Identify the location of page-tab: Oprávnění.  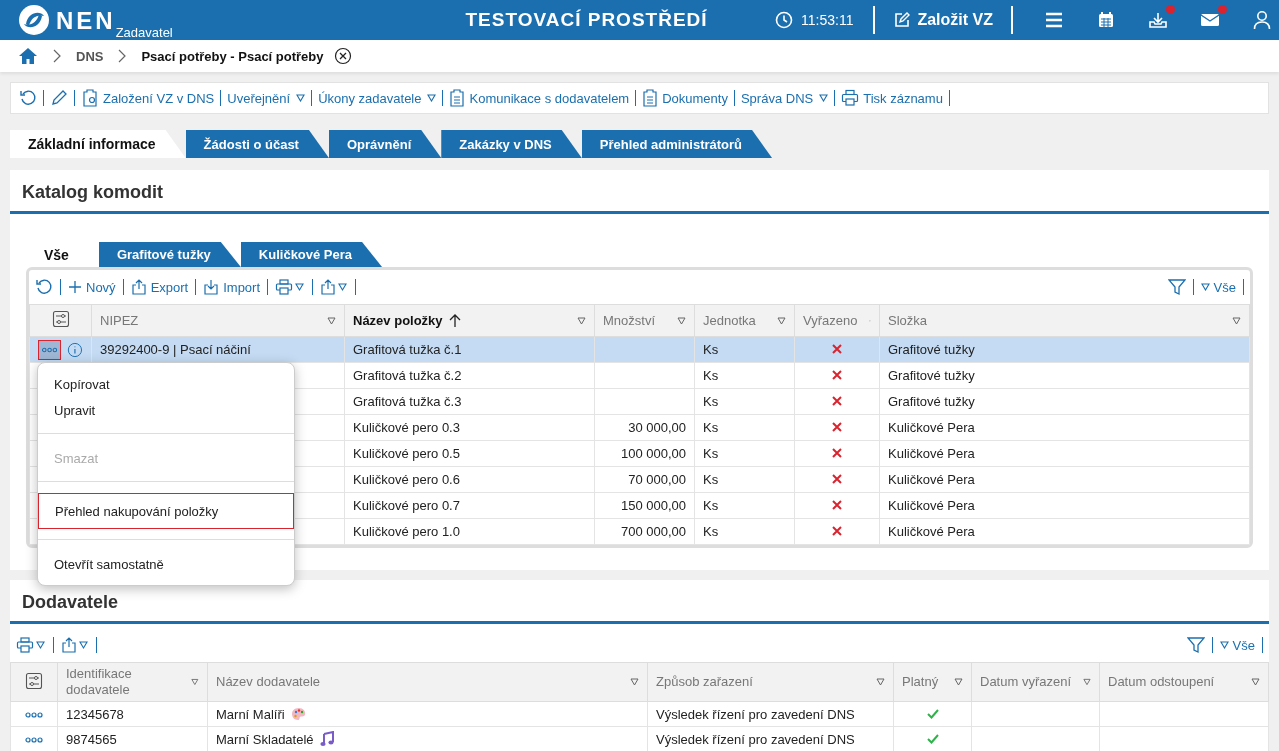
(385, 144).